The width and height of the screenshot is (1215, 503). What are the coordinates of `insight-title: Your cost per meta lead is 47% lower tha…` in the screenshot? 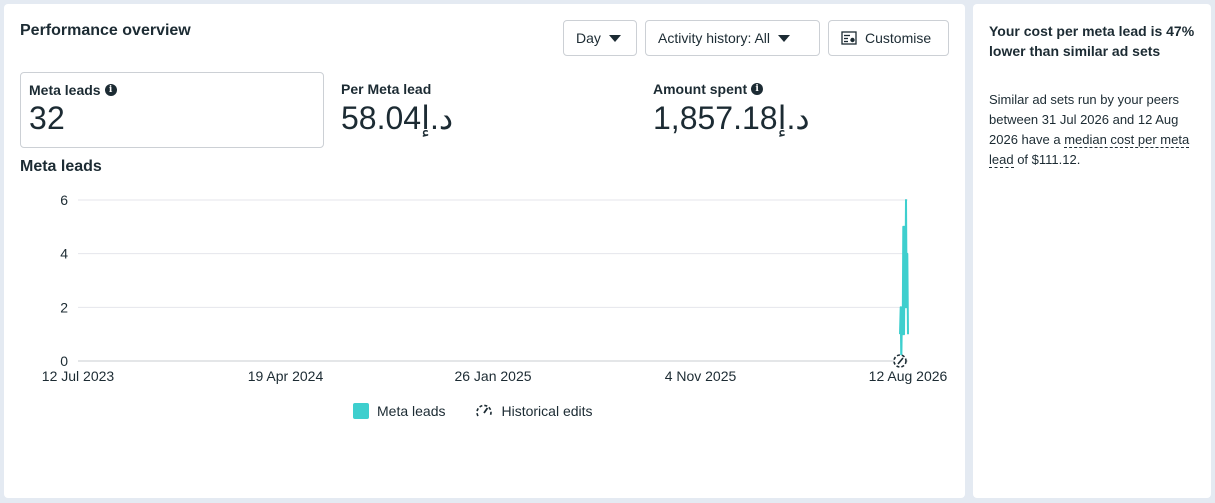 It's located at (1092, 41).